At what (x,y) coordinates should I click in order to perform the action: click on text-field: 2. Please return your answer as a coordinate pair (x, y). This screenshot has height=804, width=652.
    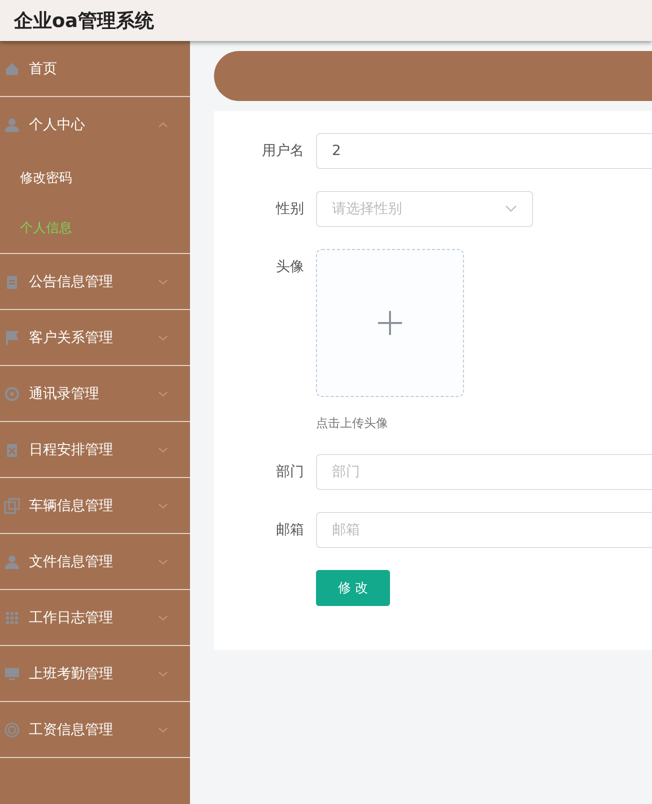
    Looking at the image, I should click on (484, 151).